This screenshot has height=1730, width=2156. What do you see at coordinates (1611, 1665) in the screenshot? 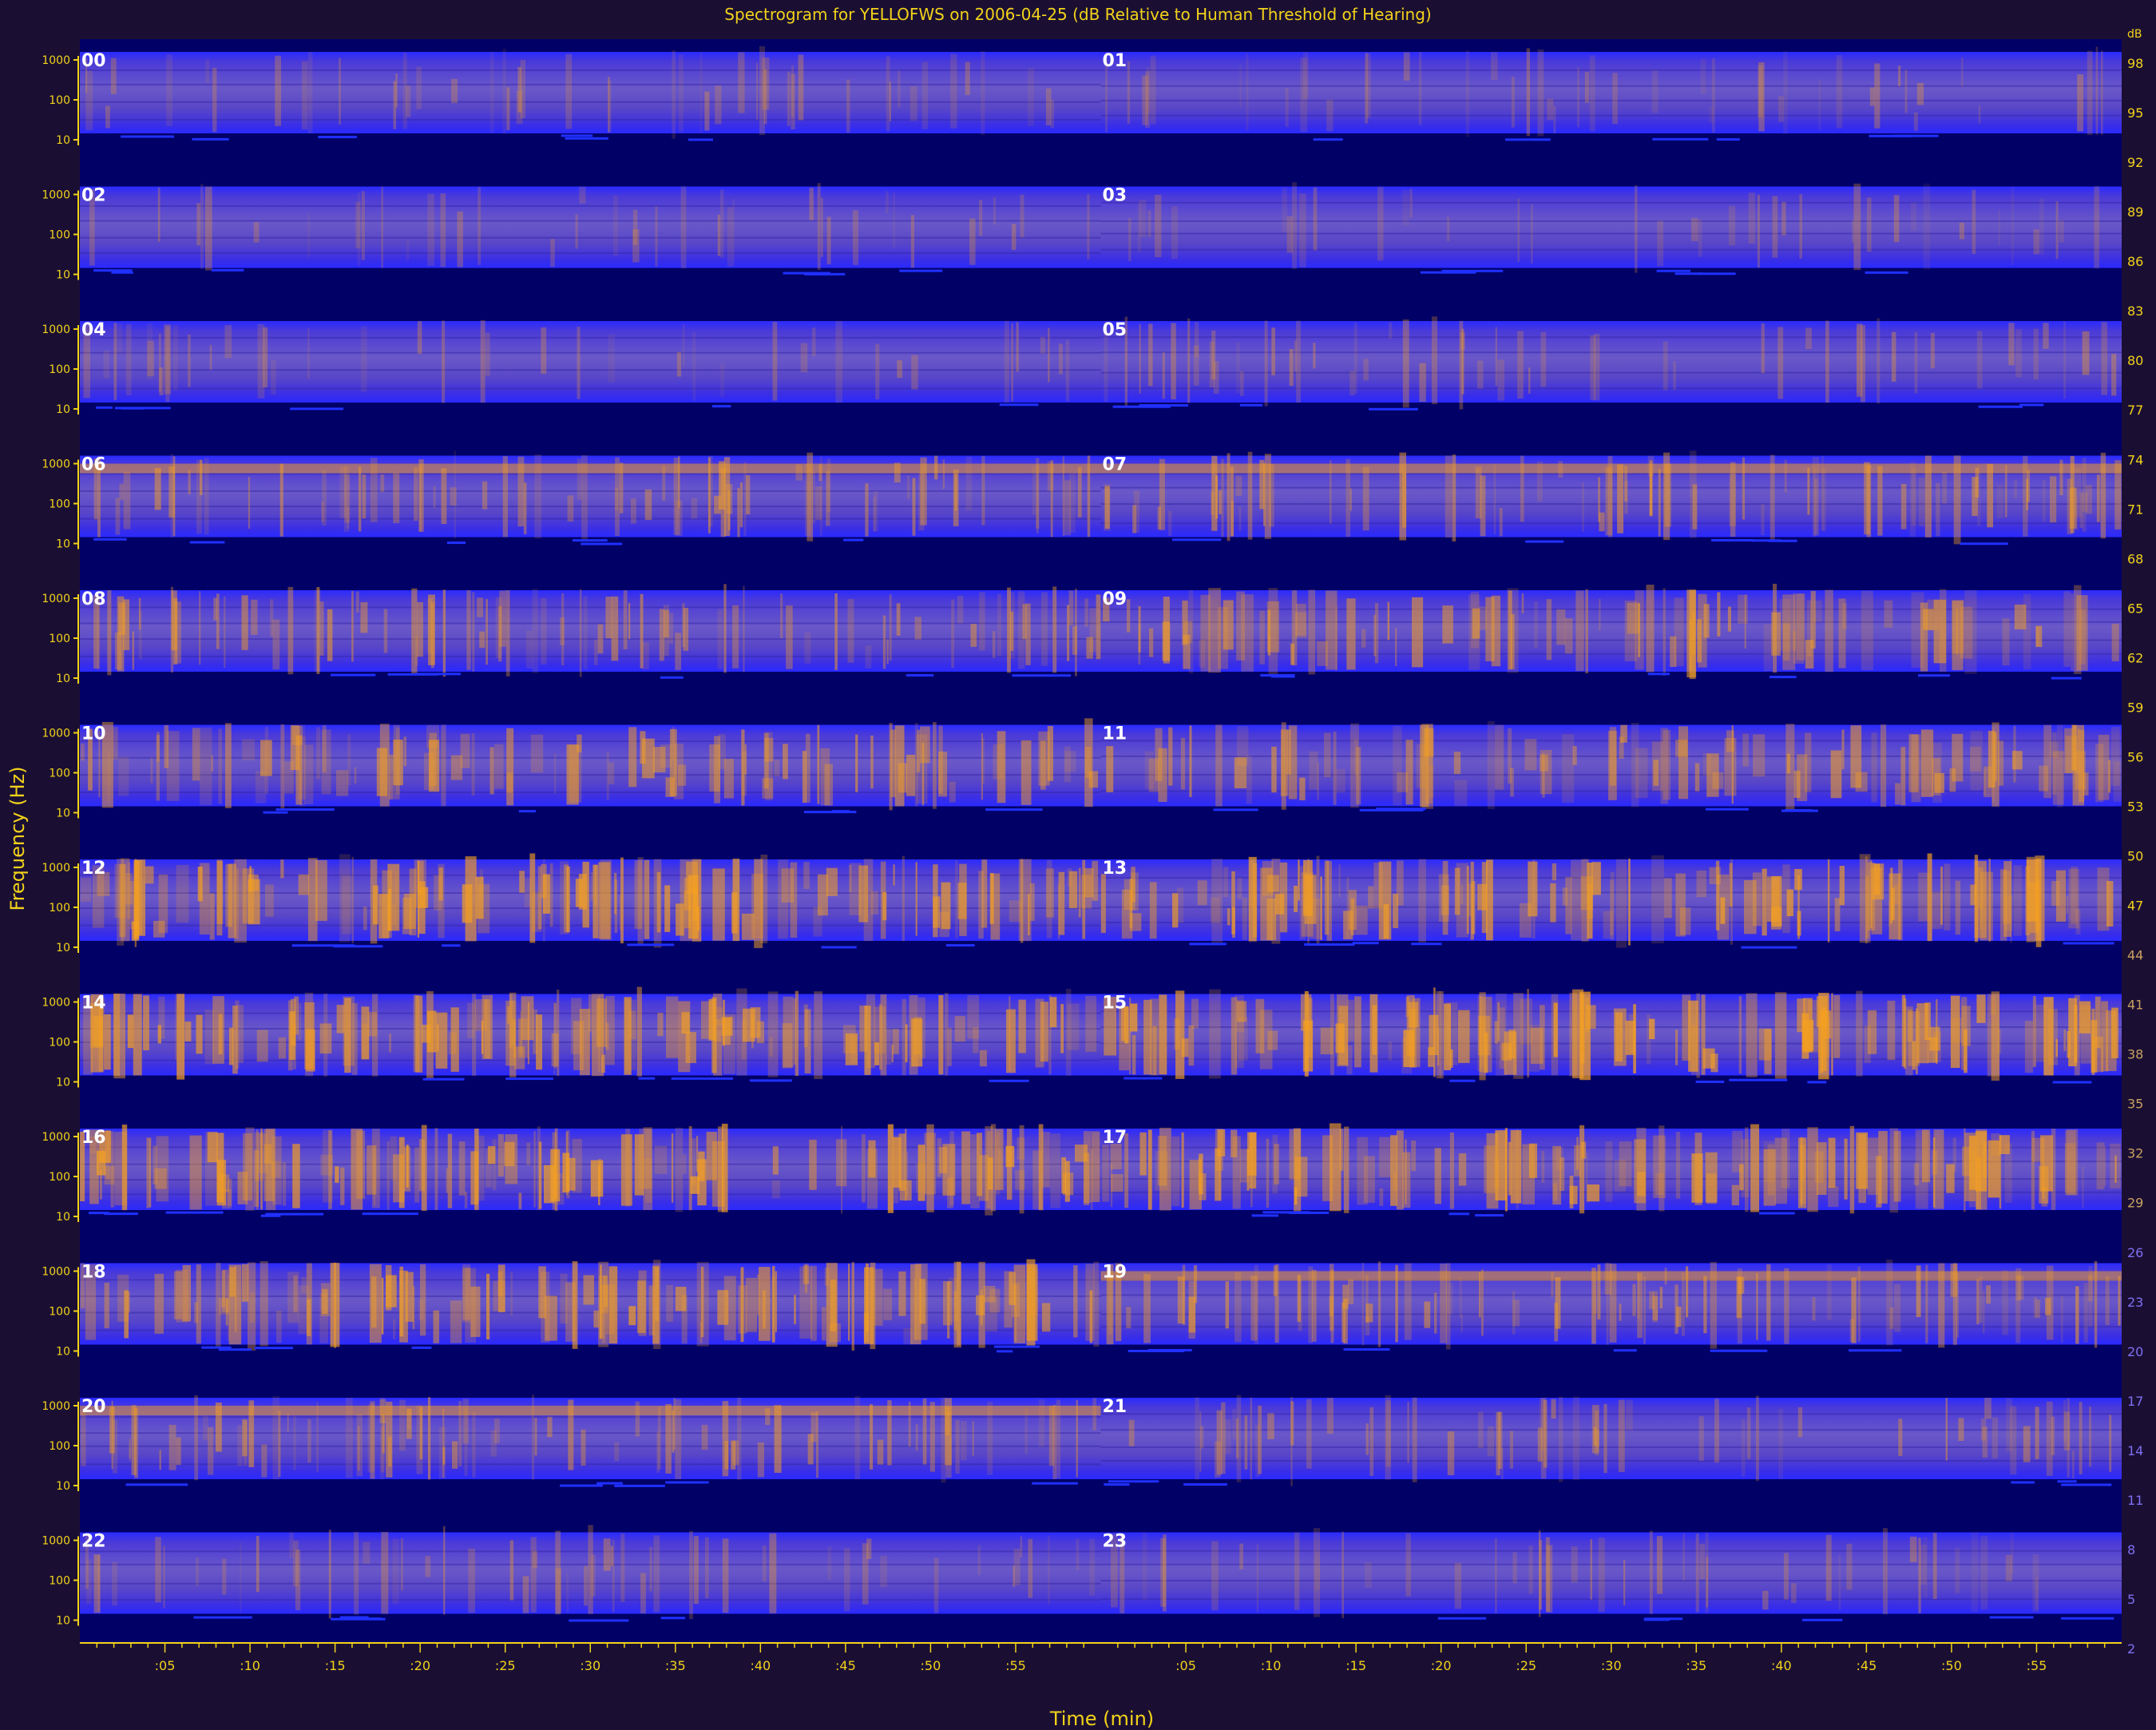
I see `x-tick-label: :30` at bounding box center [1611, 1665].